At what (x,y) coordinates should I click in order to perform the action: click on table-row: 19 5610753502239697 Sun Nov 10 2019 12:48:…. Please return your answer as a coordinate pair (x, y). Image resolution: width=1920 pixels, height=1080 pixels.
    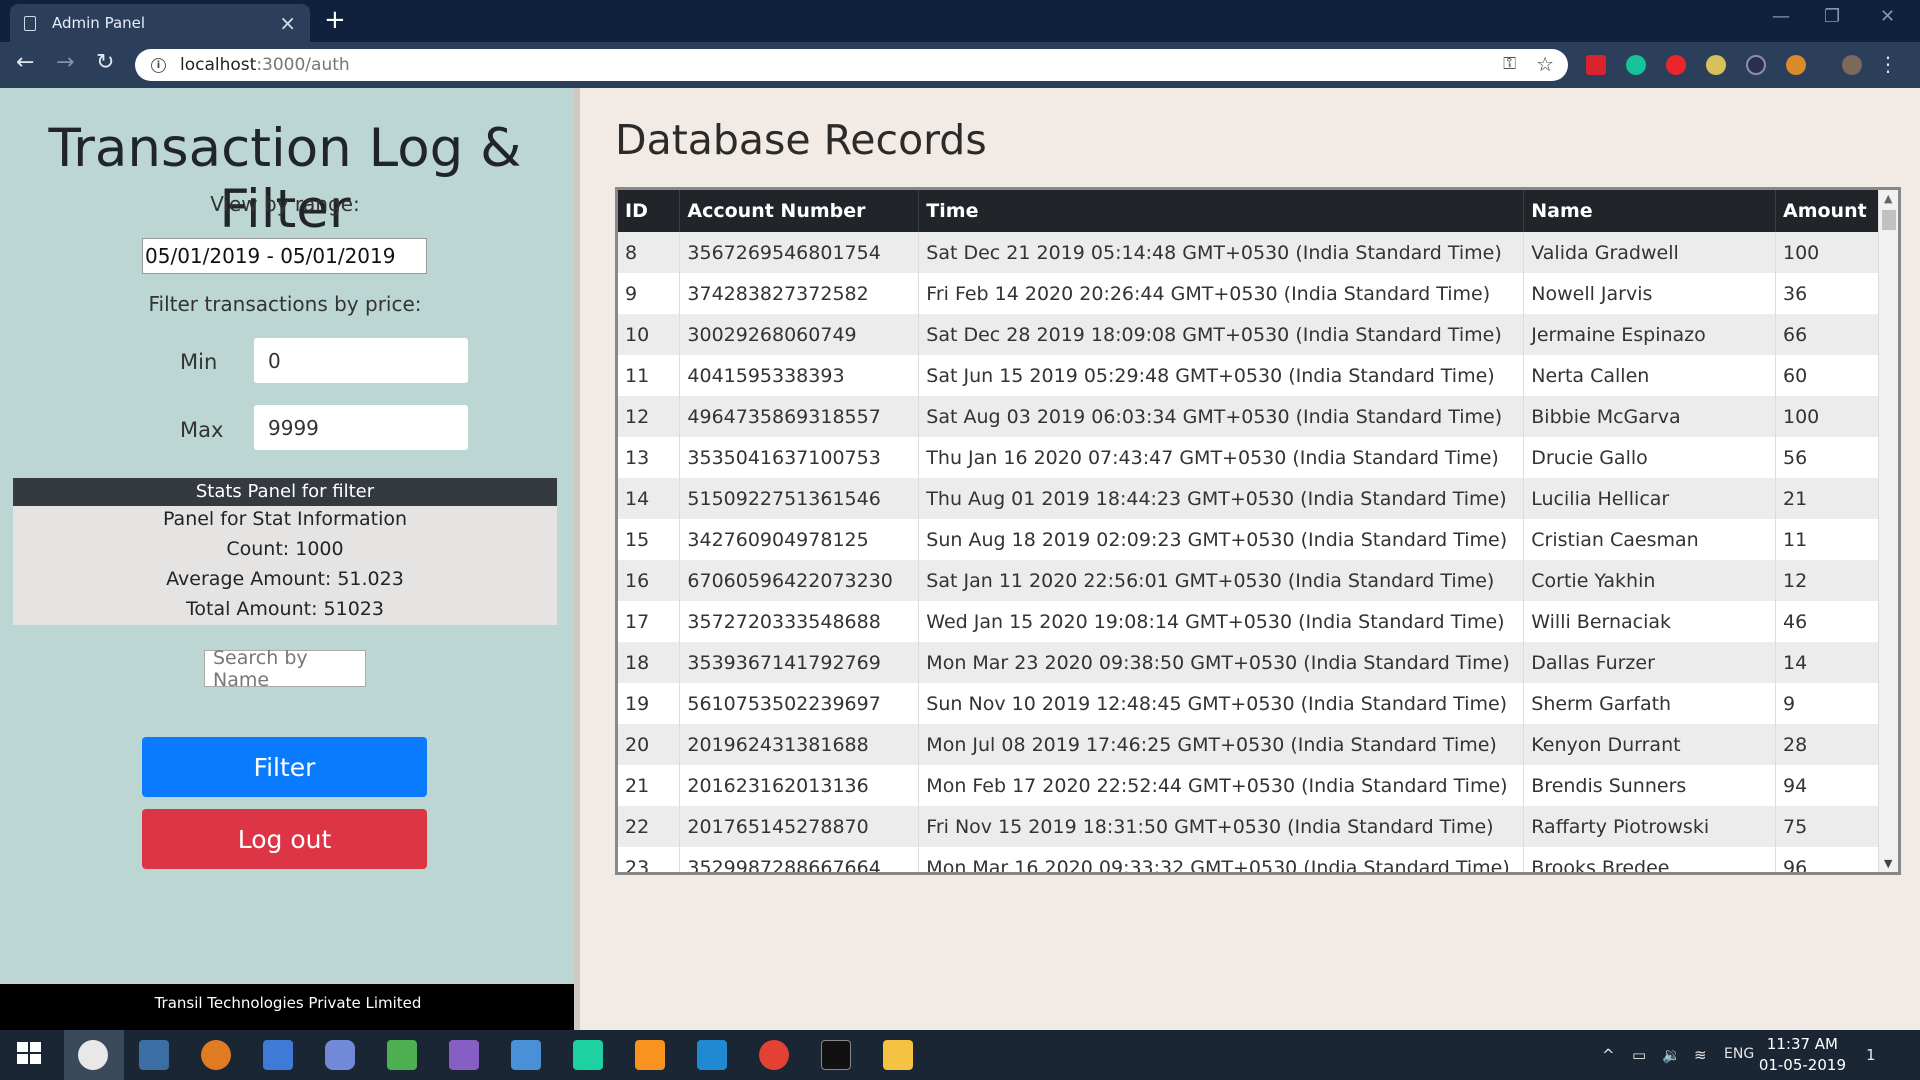
    Looking at the image, I should click on (1249, 703).